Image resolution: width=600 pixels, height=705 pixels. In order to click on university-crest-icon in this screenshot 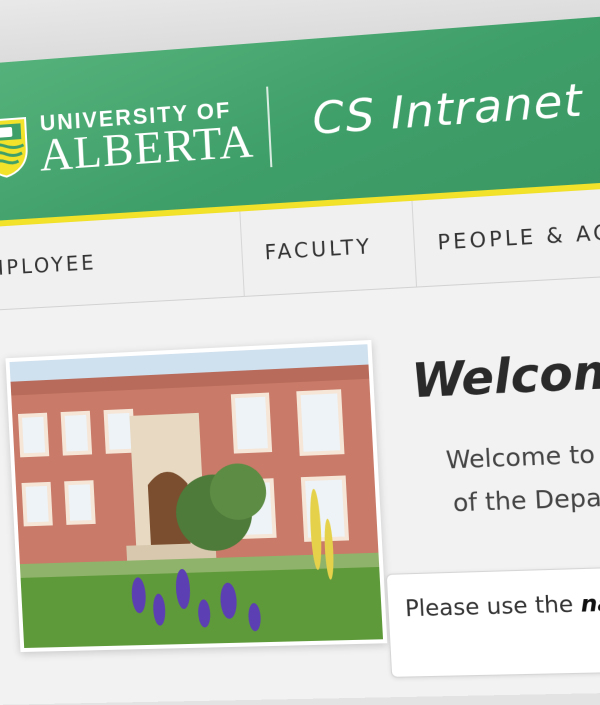, I will do `click(15, 147)`.